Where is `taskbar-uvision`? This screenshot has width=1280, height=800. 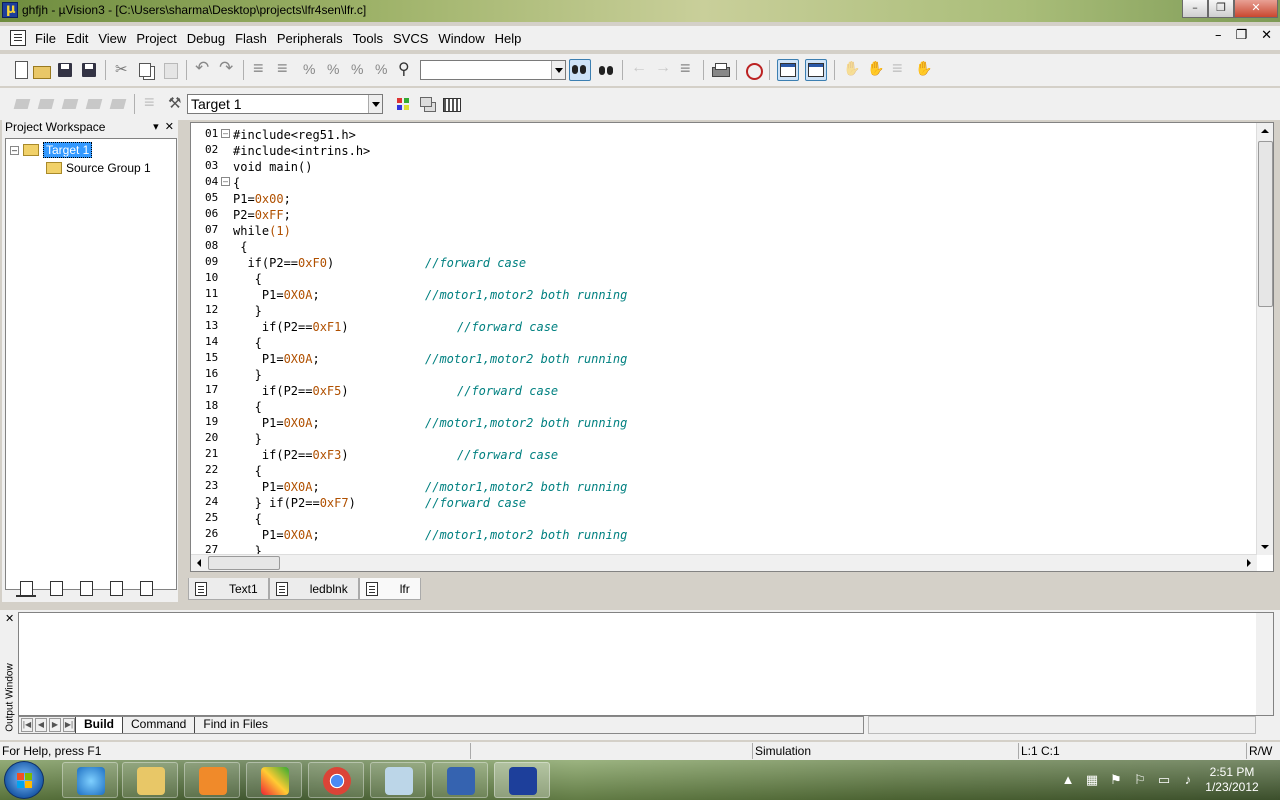
taskbar-uvision is located at coordinates (522, 780).